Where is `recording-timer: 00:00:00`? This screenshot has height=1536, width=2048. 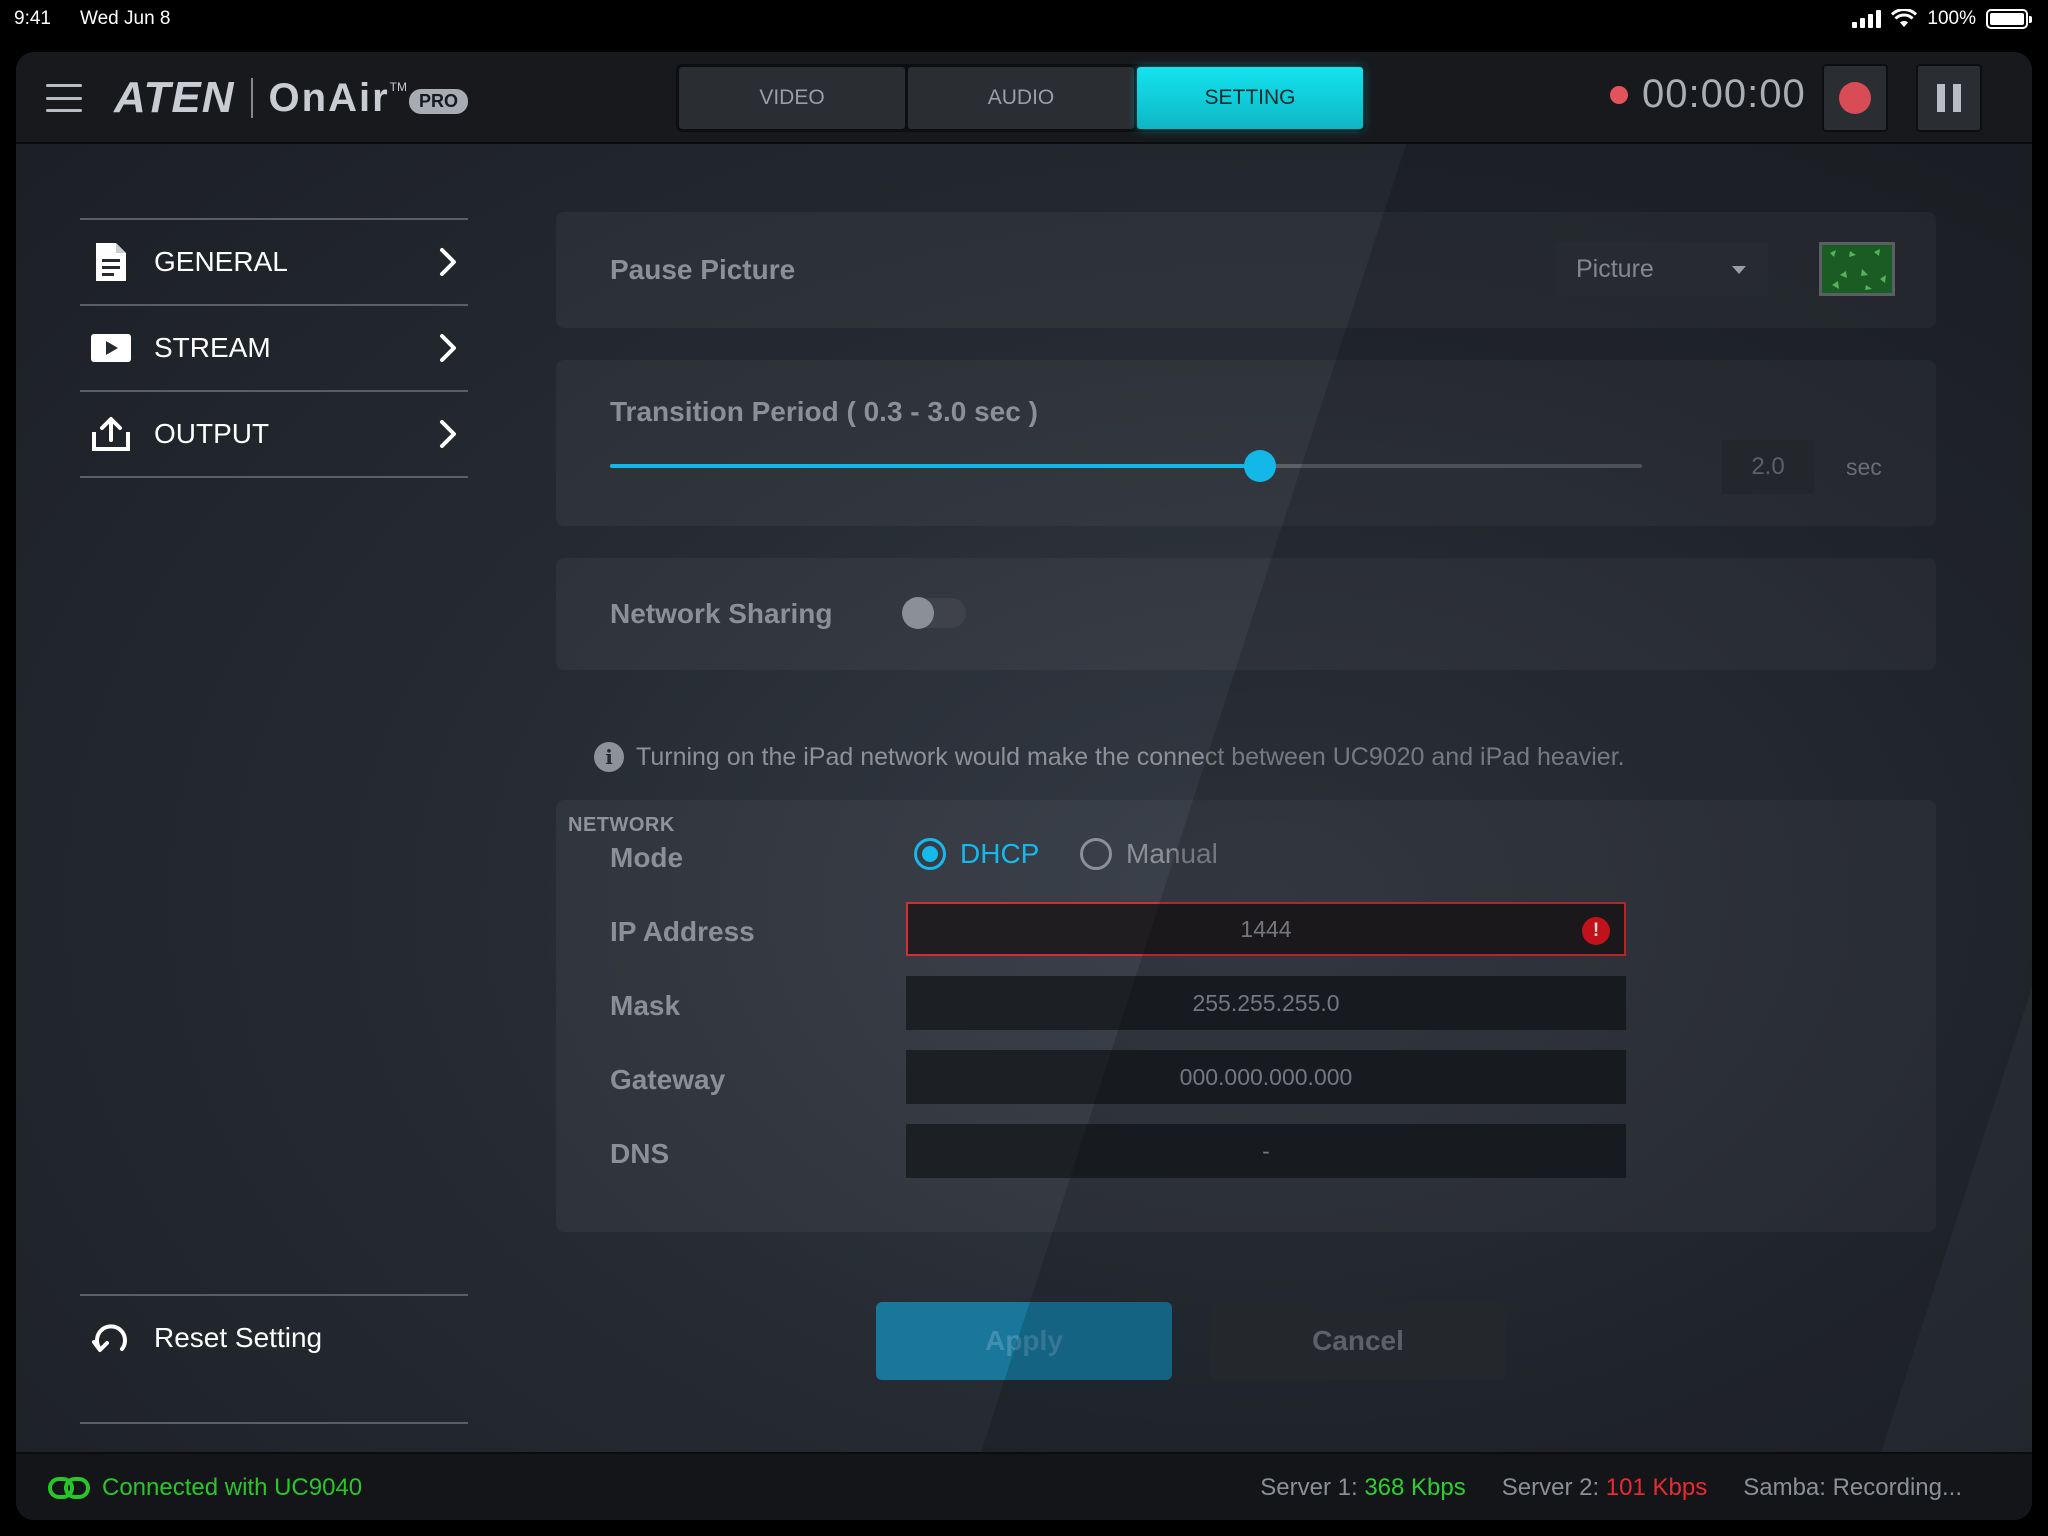 recording-timer: 00:00:00 is located at coordinates (1708, 94).